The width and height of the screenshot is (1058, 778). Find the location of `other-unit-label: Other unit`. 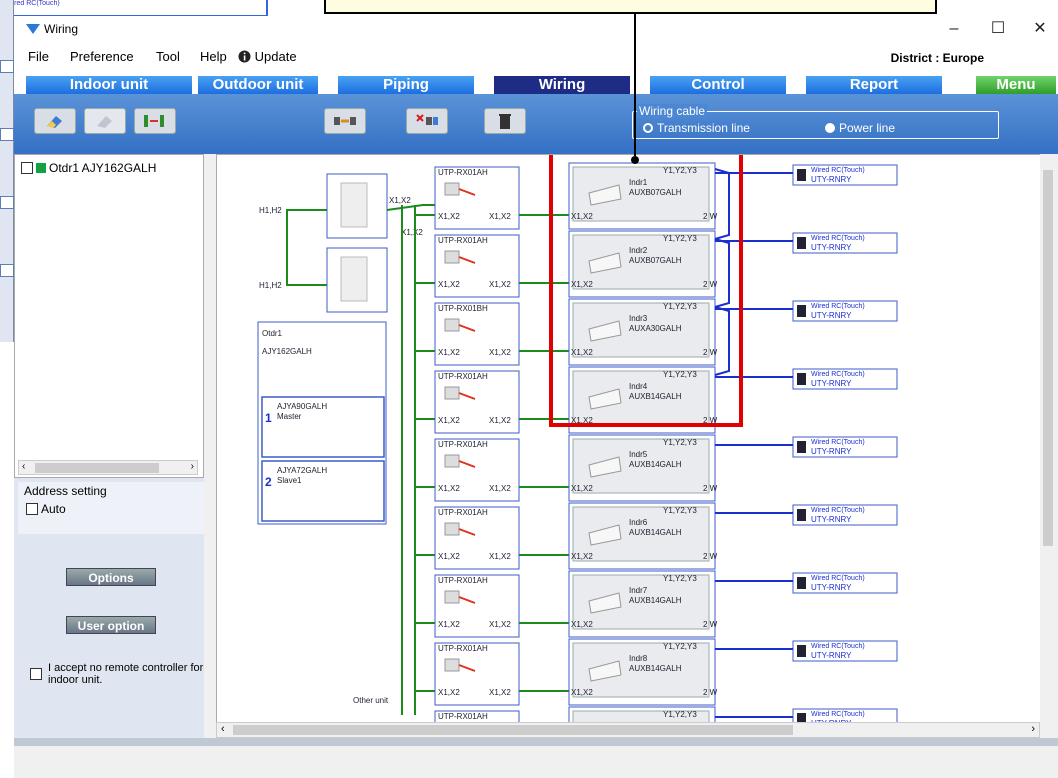

other-unit-label: Other unit is located at coordinates (371, 700).